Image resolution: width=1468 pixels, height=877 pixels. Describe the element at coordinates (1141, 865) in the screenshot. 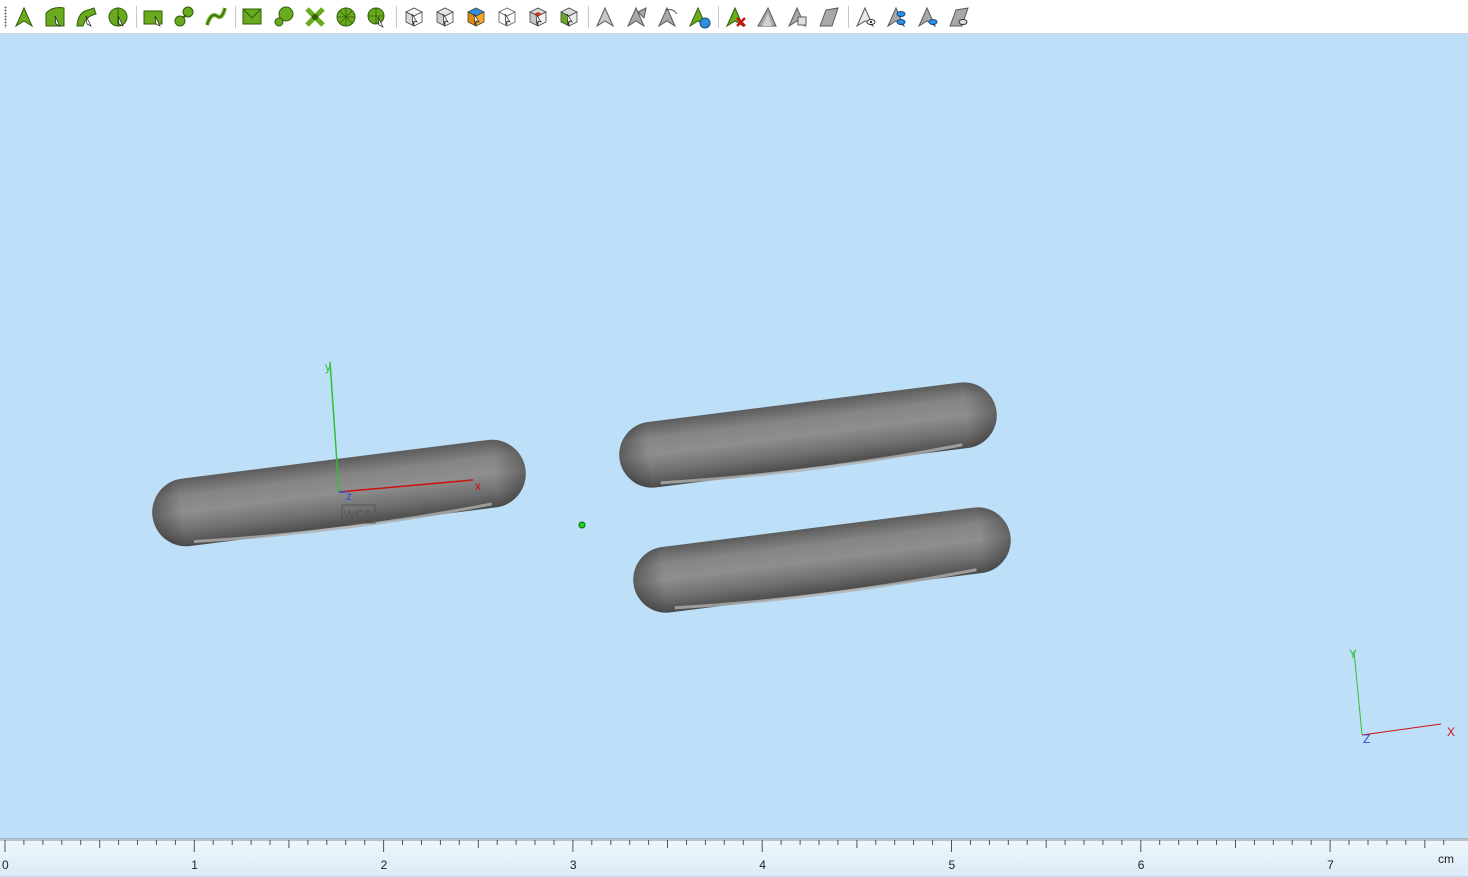

I see `ruler-label: 6` at that location.